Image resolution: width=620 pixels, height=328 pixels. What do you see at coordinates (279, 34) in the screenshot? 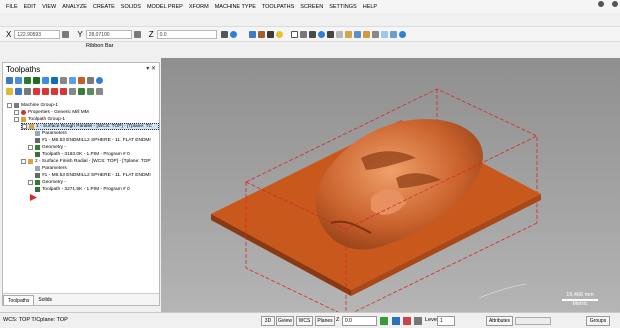
I see `unselect-icon` at bounding box center [279, 34].